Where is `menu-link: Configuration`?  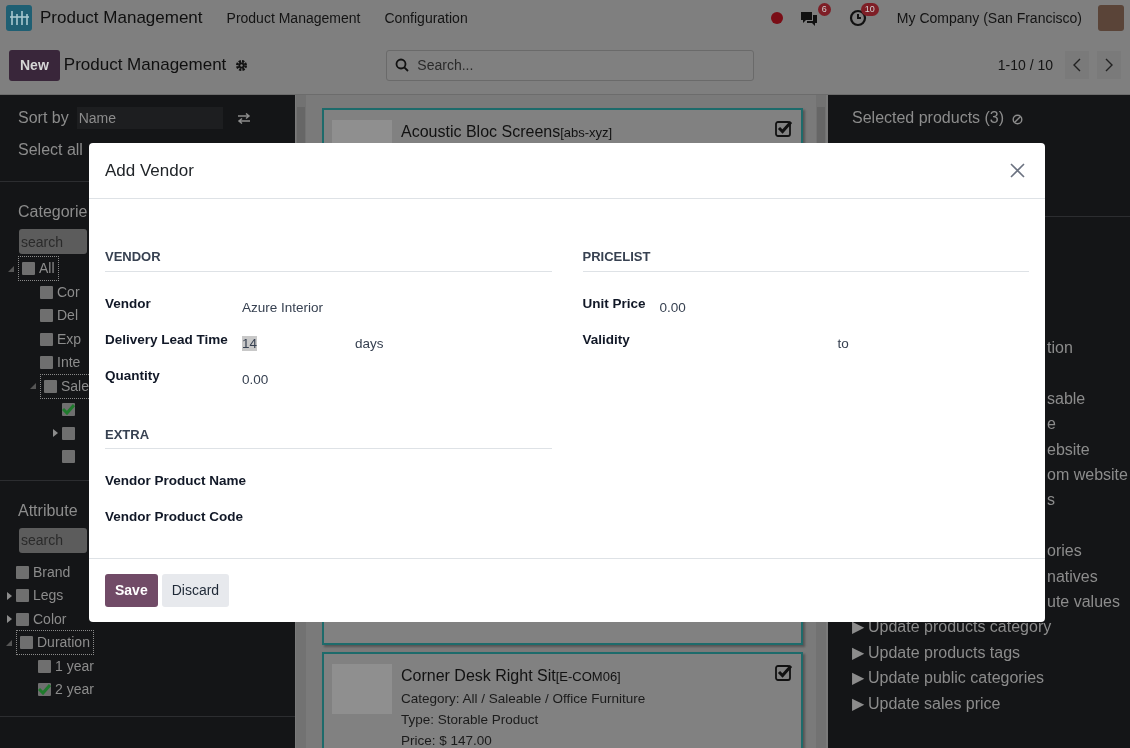 menu-link: Configuration is located at coordinates (426, 18).